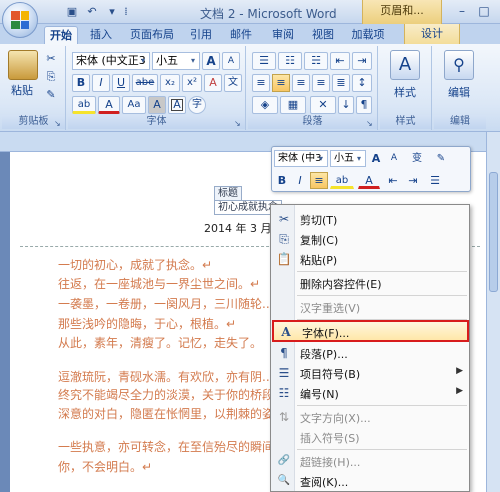 The image size is (500, 492). What do you see at coordinates (370, 259) in the screenshot?
I see `menu-item-paste: 📋 粘贴(P)` at bounding box center [370, 259].